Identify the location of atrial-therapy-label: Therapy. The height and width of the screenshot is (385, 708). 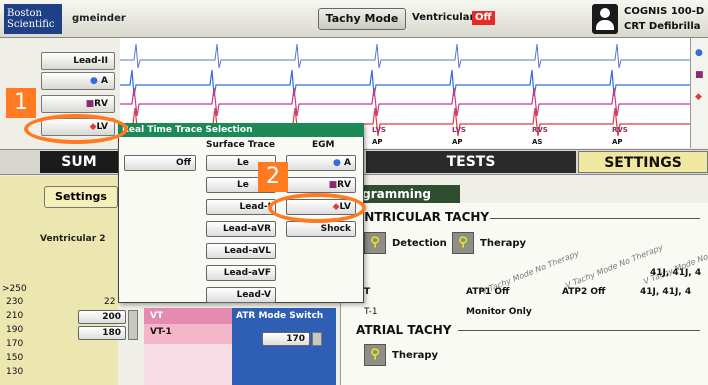
(415, 355).